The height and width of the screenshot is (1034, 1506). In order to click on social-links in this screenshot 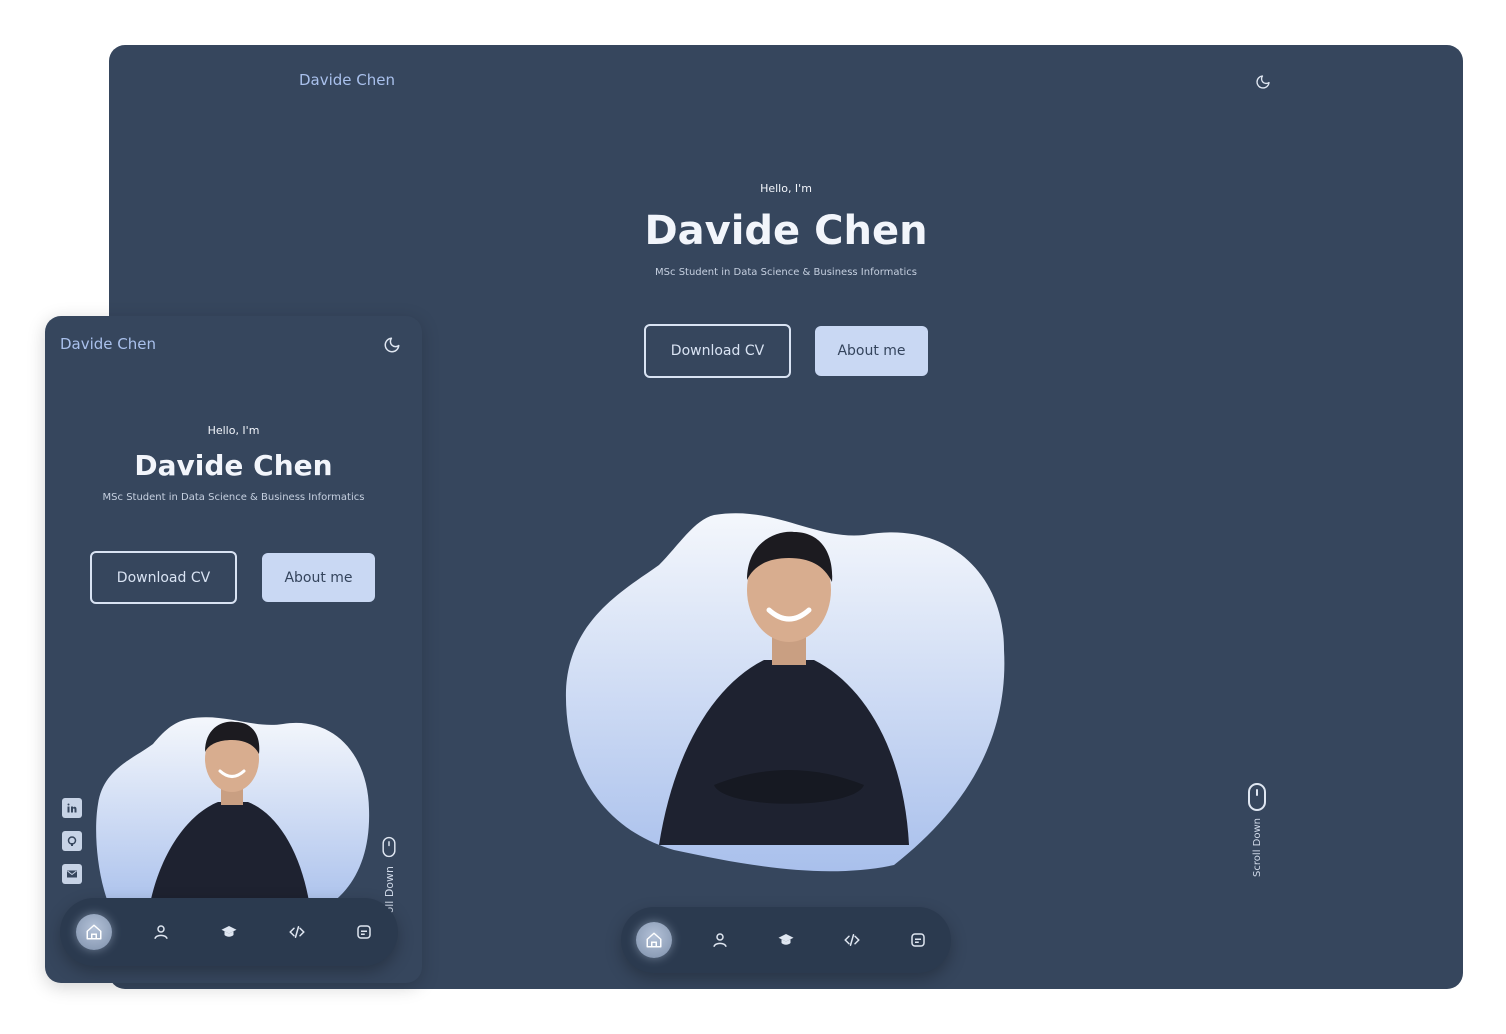, I will do `click(72, 847)`.